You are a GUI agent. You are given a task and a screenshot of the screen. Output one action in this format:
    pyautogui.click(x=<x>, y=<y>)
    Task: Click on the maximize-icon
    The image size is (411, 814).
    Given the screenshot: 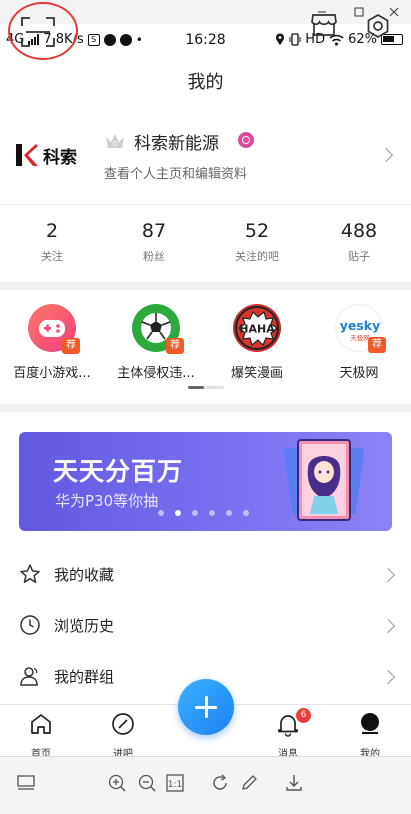 What is the action you would take?
    pyautogui.click(x=359, y=12)
    